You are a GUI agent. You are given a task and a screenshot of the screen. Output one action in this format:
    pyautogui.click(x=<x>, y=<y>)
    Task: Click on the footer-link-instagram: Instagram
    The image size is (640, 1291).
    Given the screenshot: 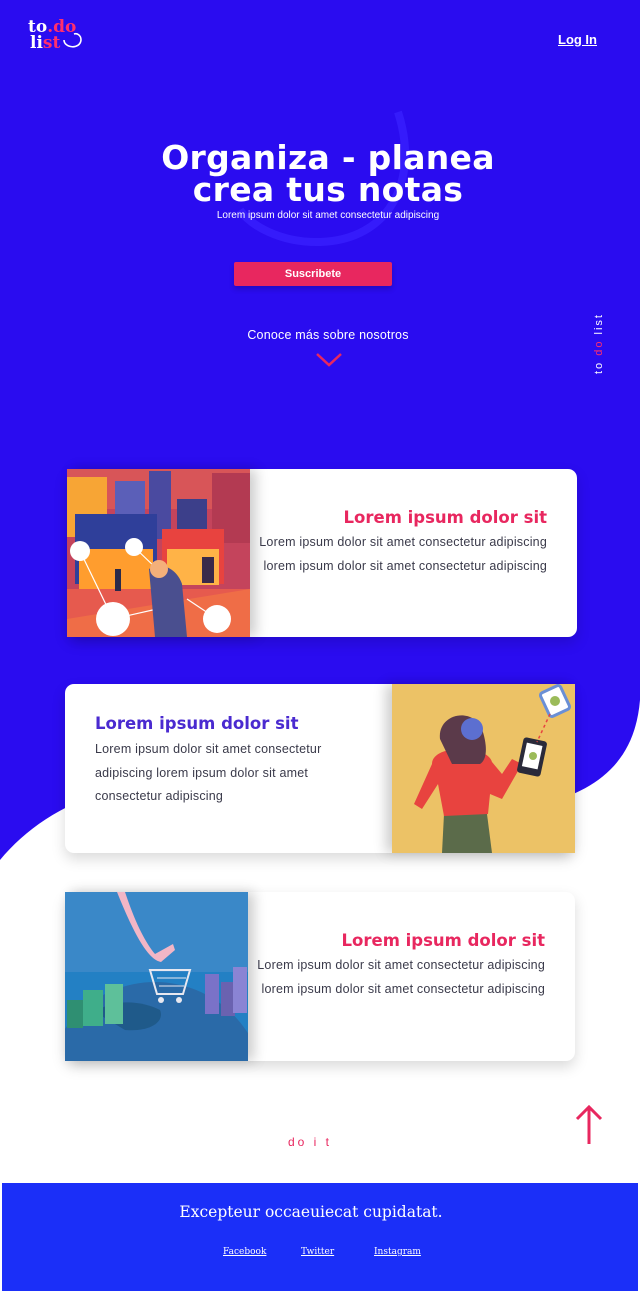 What is the action you would take?
    pyautogui.click(x=397, y=1252)
    